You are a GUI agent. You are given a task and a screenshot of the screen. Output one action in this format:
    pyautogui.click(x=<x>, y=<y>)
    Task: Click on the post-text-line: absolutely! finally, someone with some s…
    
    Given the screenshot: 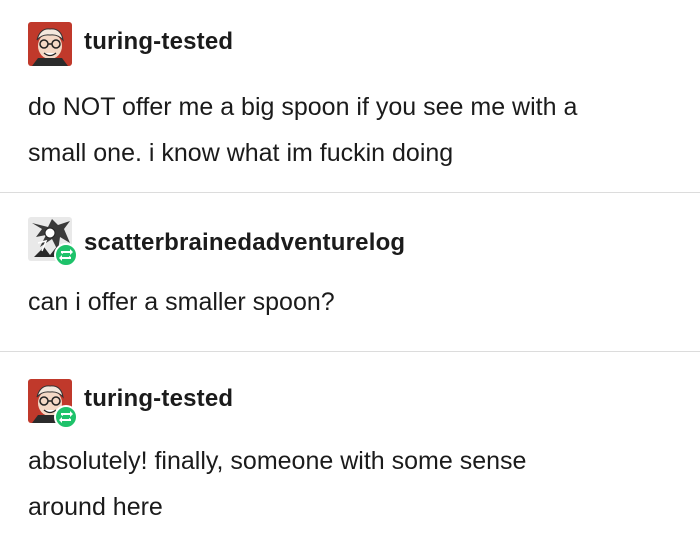 What is the action you would take?
    pyautogui.click(x=277, y=461)
    